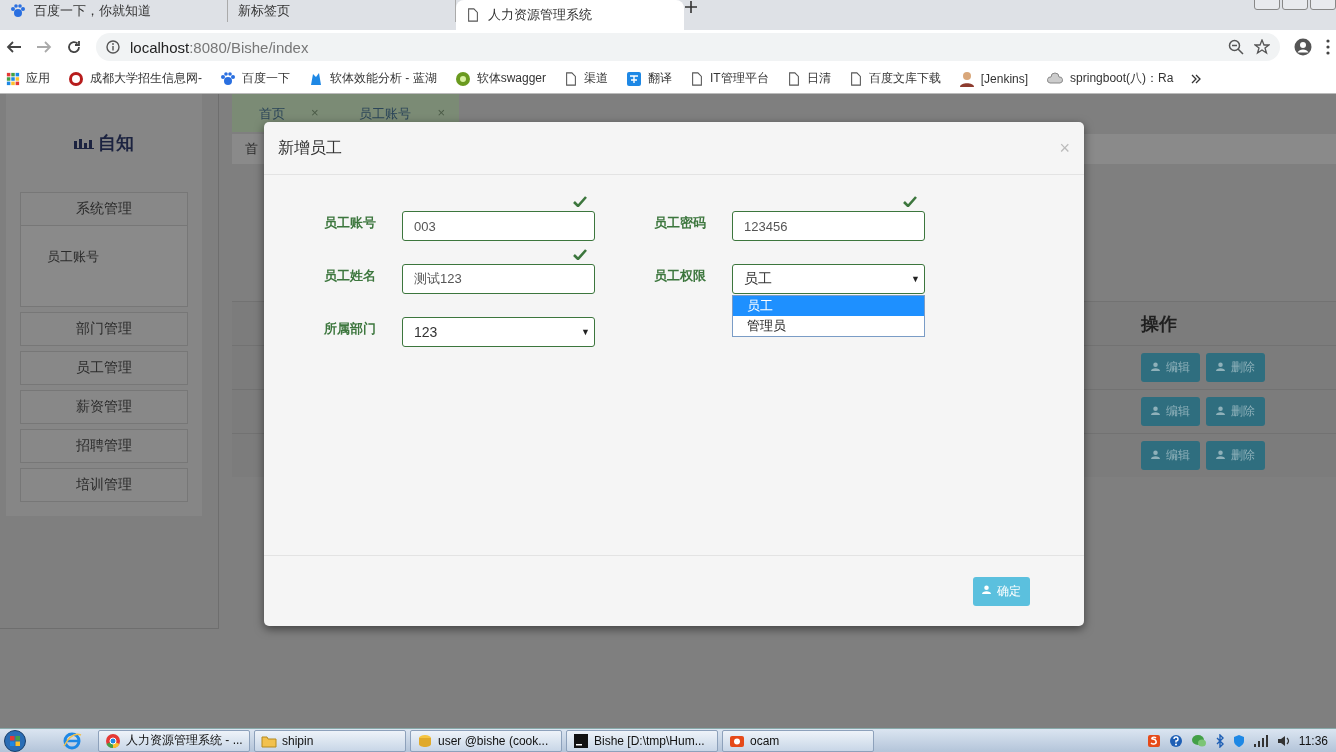 This screenshot has width=1336, height=752. I want to click on bookmark: IT管理平台, so click(729, 78).